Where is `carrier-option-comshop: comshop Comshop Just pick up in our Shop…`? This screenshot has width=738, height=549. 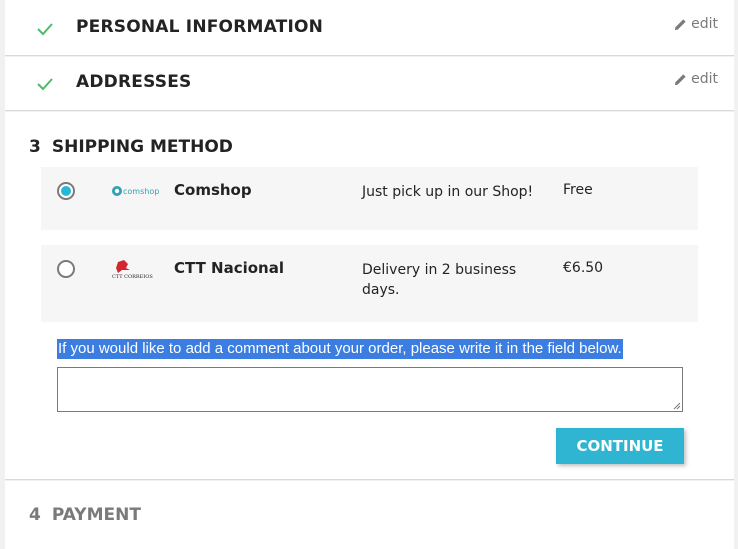
carrier-option-comshop: comshop Comshop Just pick up in our Shop… is located at coordinates (369, 198).